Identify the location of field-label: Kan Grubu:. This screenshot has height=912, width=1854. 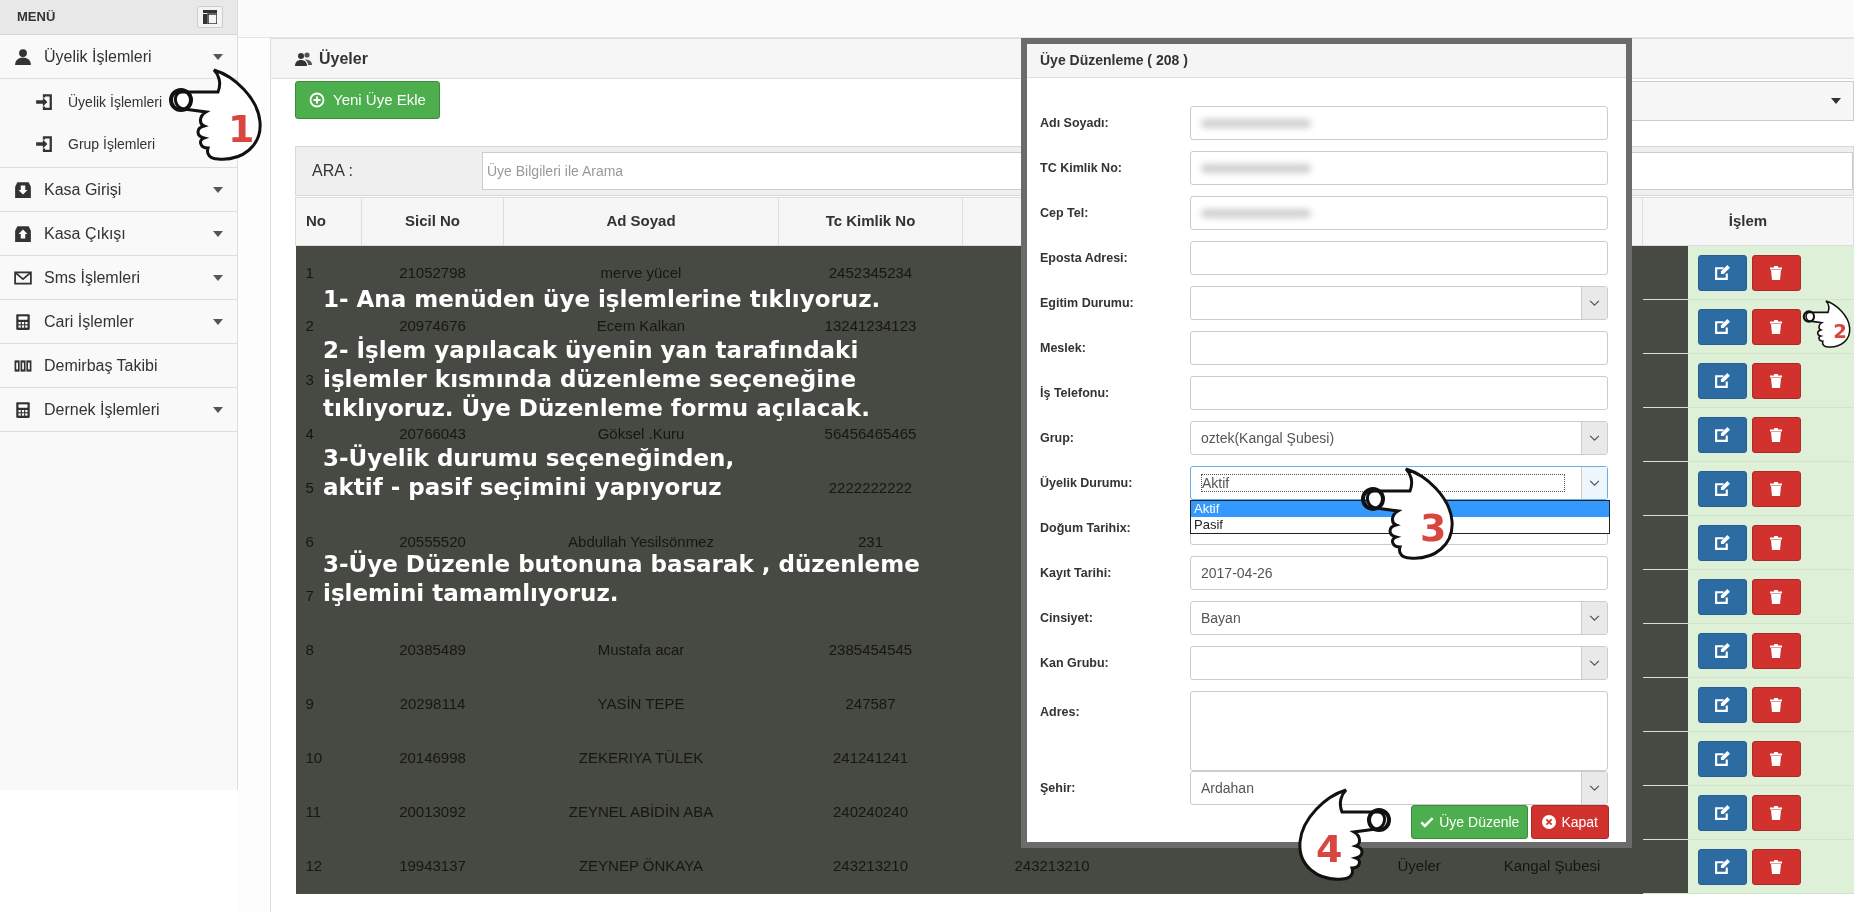
(1075, 663).